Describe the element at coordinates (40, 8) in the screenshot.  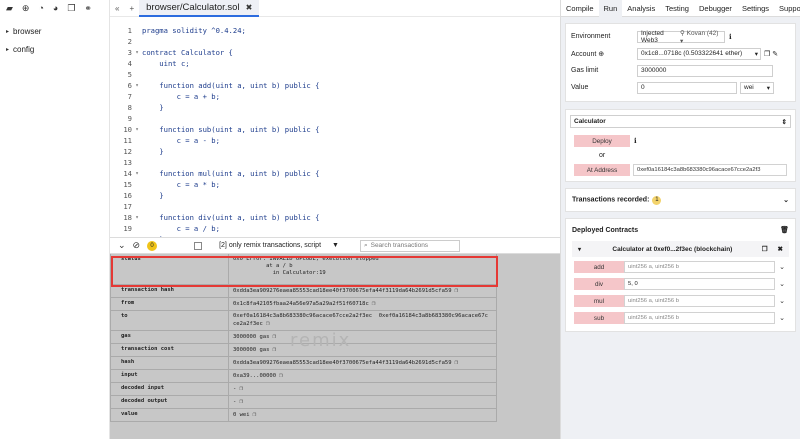
I see `github-icon: ◔` at that location.